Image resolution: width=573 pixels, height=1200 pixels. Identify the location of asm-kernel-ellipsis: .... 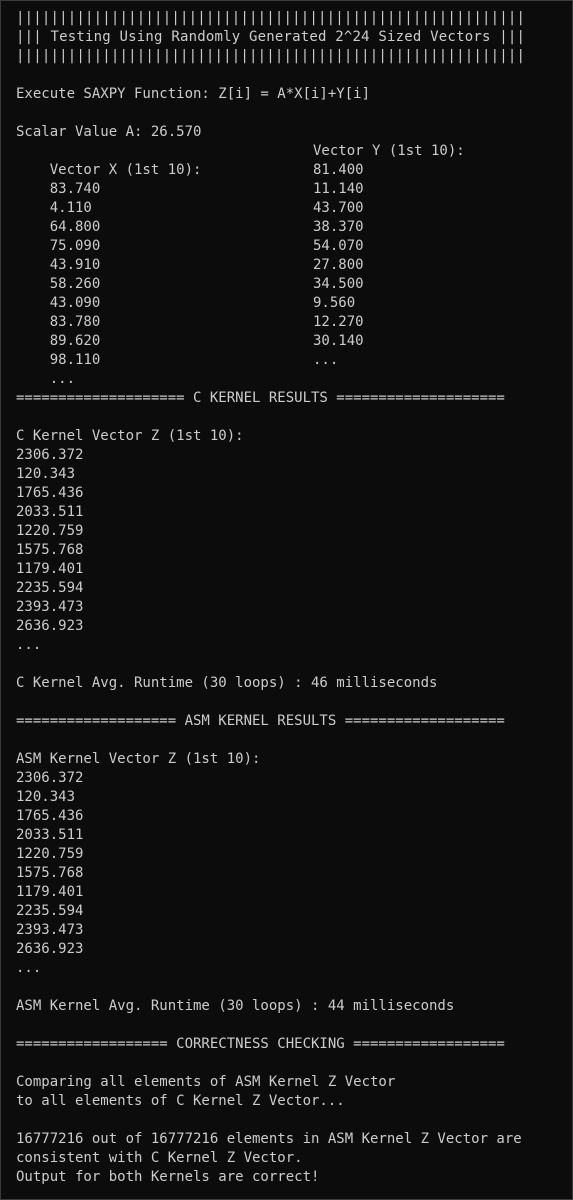
(29, 968).